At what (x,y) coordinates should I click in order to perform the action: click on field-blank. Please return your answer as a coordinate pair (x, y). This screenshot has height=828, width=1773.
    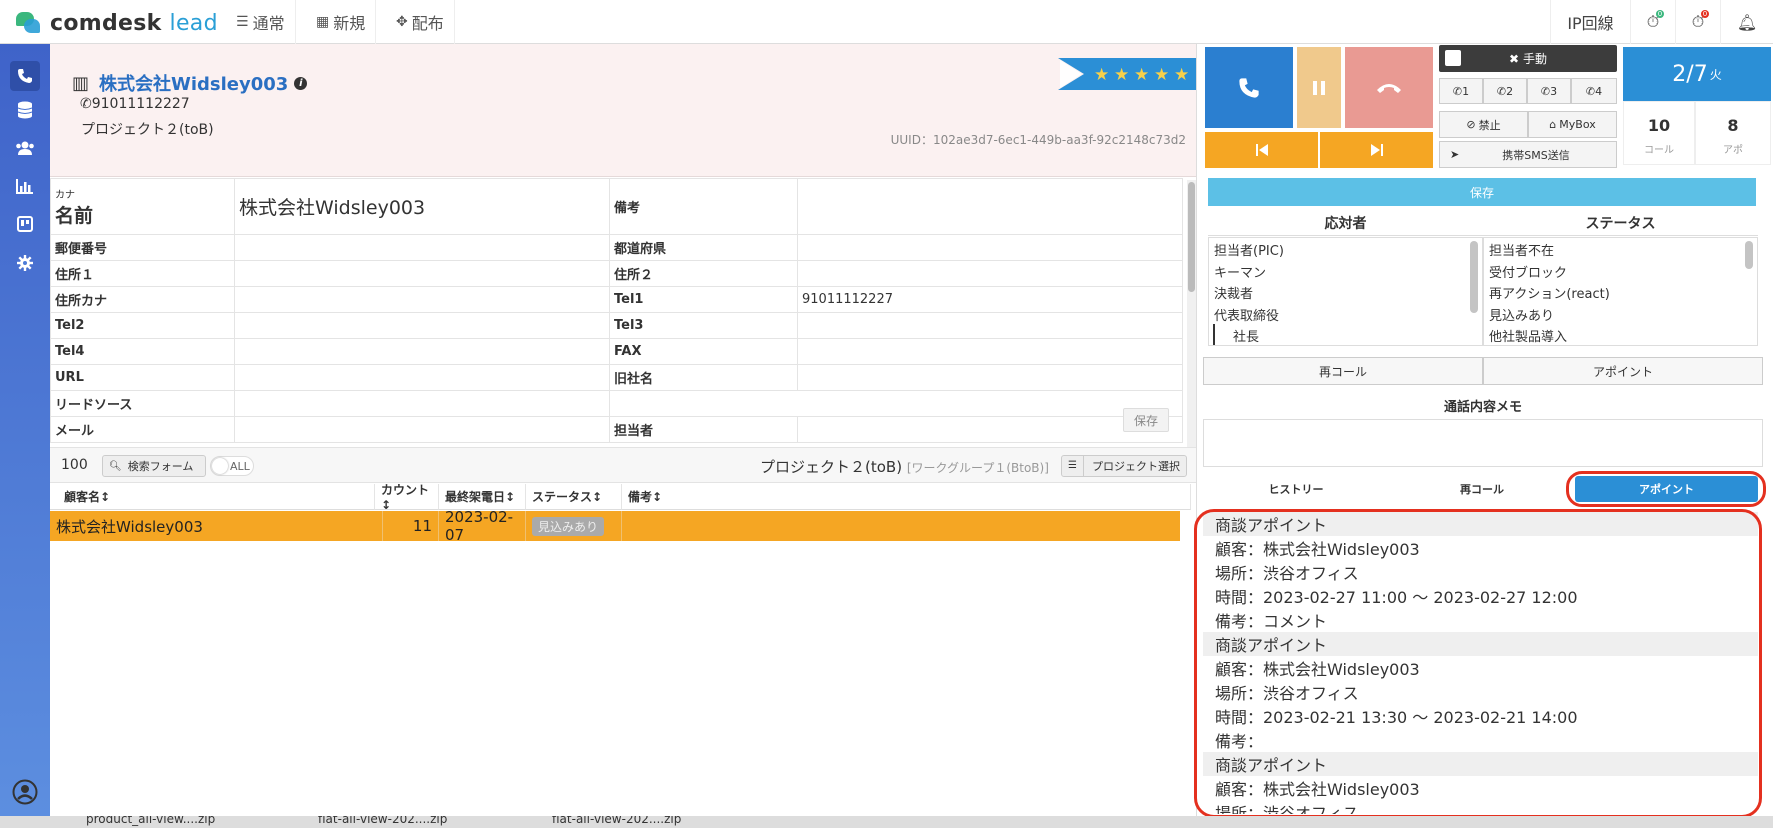
    Looking at the image, I should click on (896, 403).